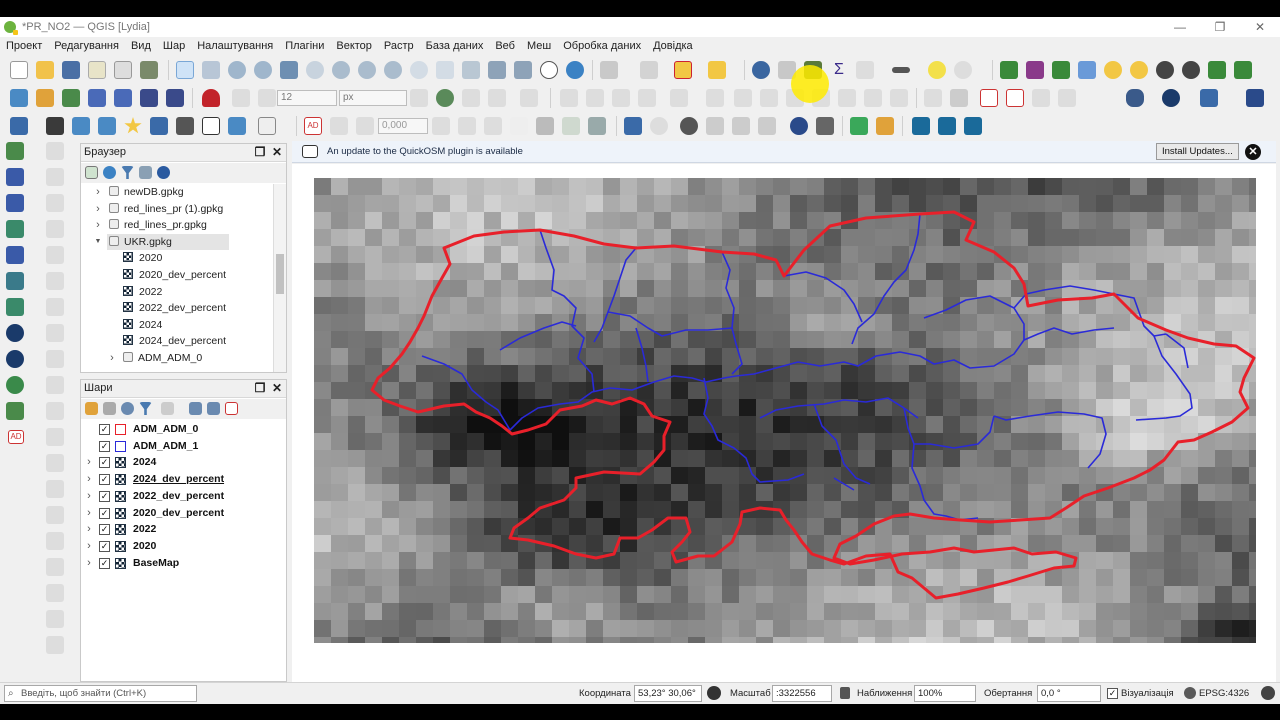 This screenshot has height=720, width=1280. I want to click on help-icon, so click(1255, 98).